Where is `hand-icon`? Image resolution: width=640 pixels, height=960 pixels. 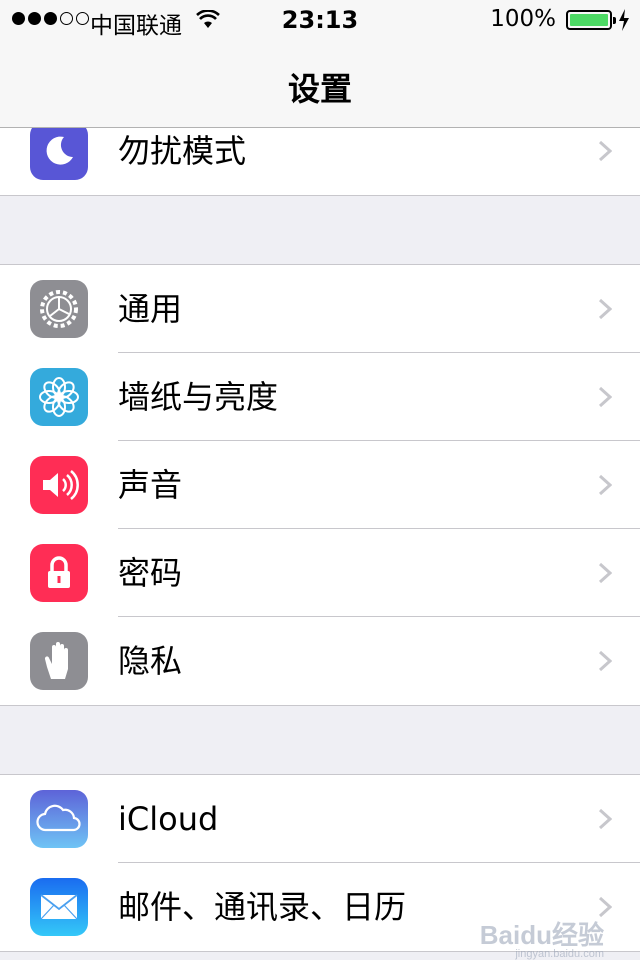 hand-icon is located at coordinates (59, 661).